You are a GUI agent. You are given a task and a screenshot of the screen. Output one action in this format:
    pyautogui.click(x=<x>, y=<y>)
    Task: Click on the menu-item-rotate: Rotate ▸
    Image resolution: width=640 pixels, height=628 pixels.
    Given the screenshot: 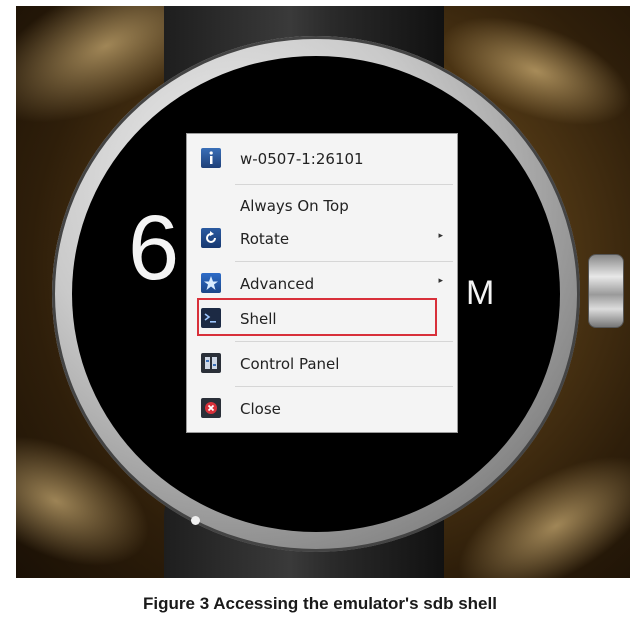 What is the action you would take?
    pyautogui.click(x=322, y=239)
    